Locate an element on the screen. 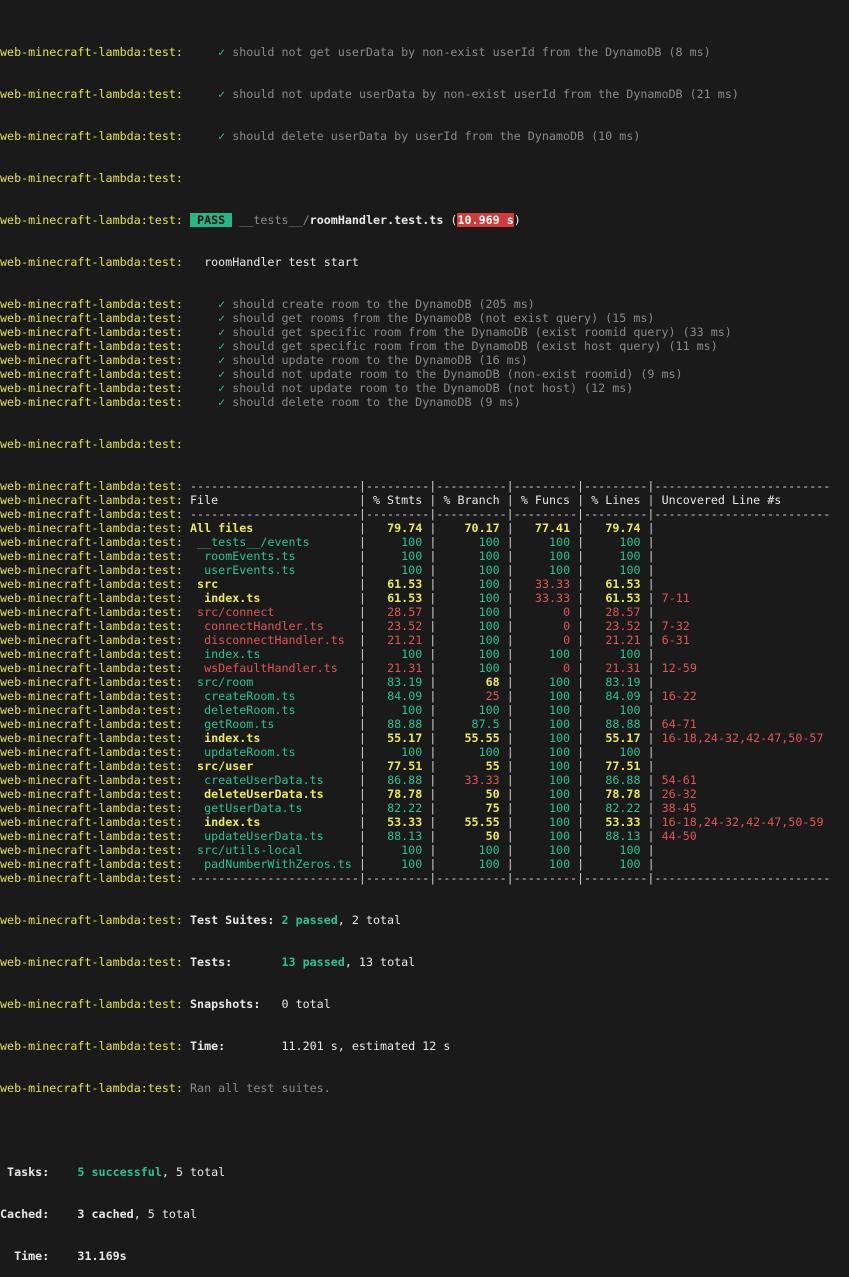 This screenshot has width=849, height=1277. file-name: index.ts is located at coordinates (232, 738).